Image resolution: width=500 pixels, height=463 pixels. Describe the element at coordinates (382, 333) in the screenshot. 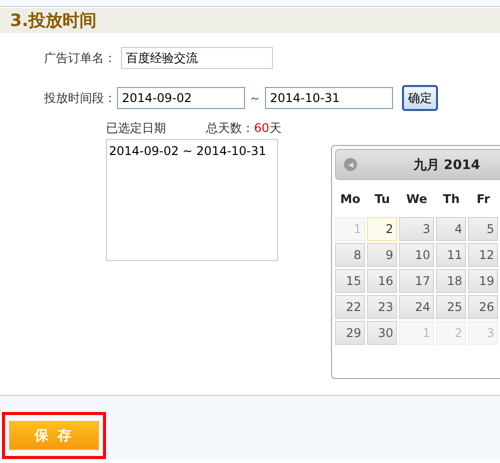

I see `day-cell: 30` at that location.